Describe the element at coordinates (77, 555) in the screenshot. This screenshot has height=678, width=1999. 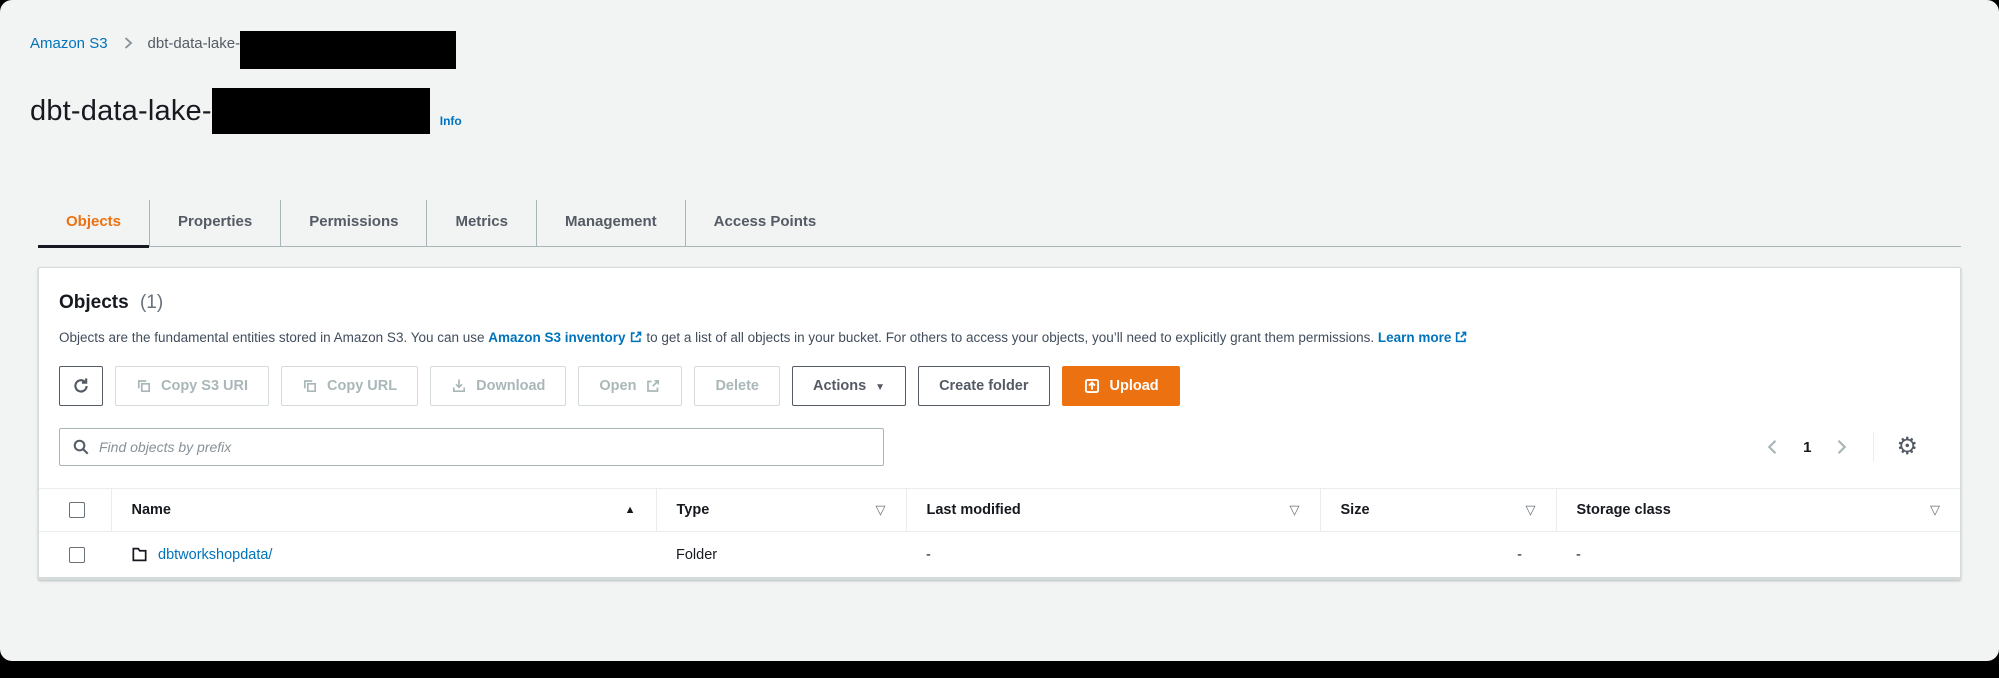
I see `row-checkbox` at that location.